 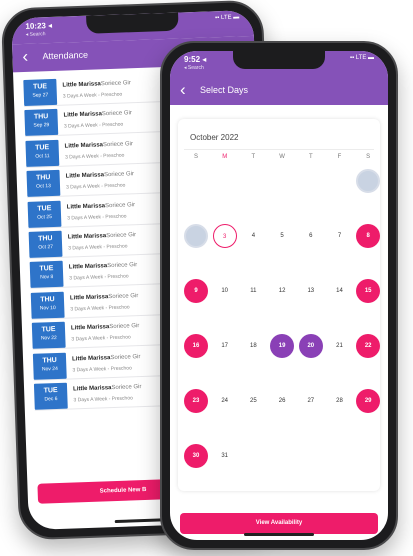 What do you see at coordinates (282, 157) in the screenshot?
I see `weekday-label: W` at bounding box center [282, 157].